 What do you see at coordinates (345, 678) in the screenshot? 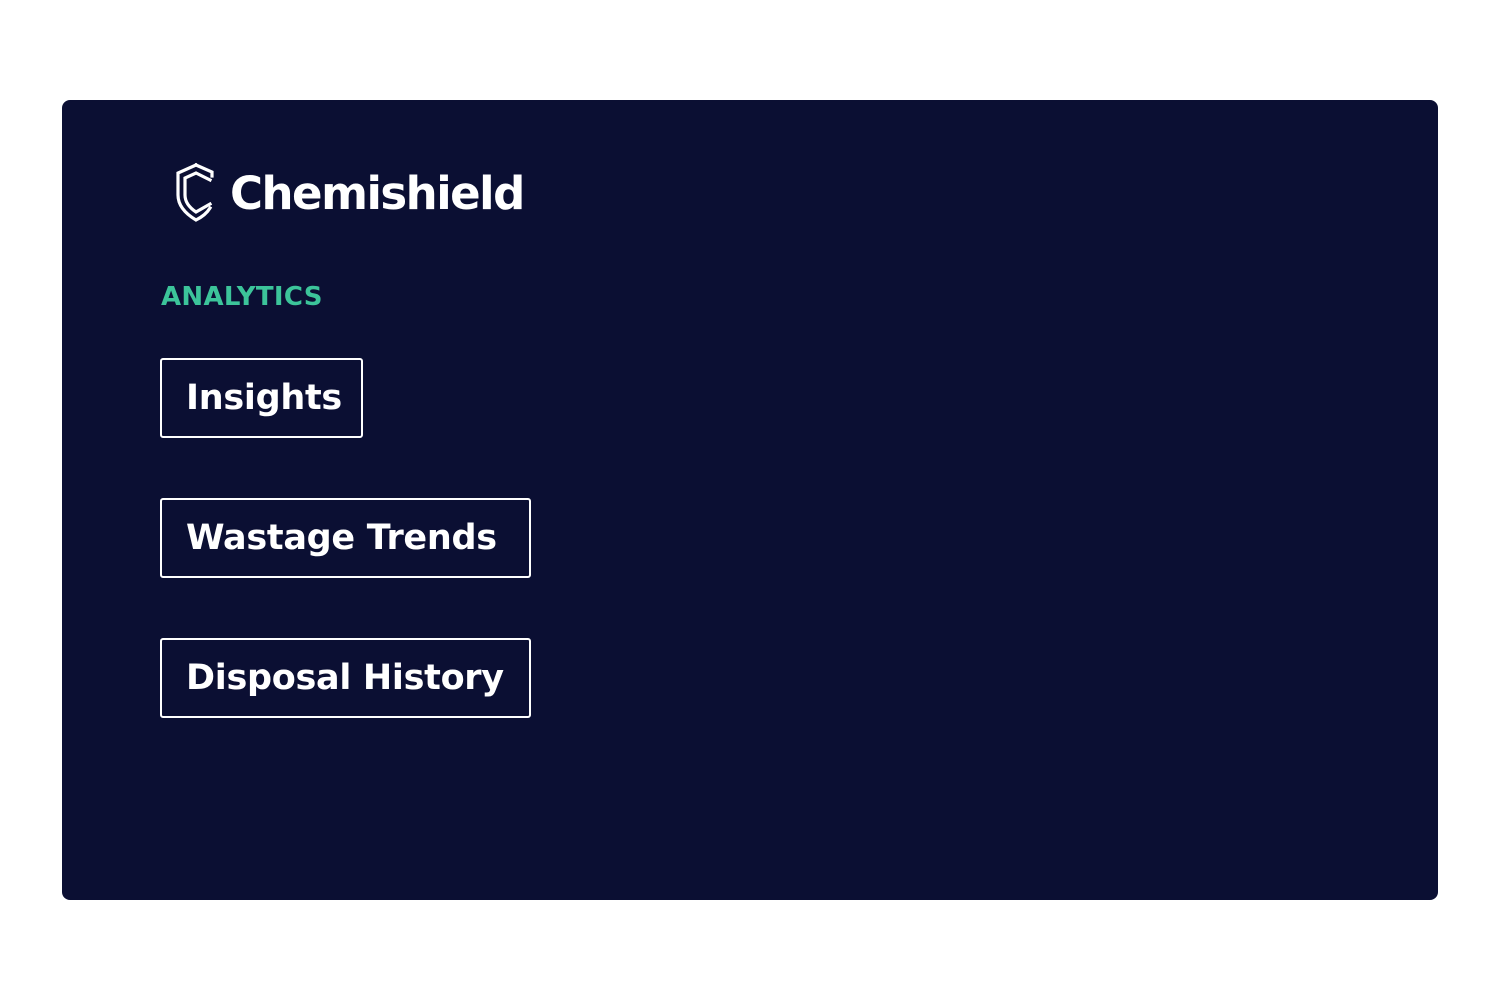
I see `disposal-history-button: Disposal History` at bounding box center [345, 678].